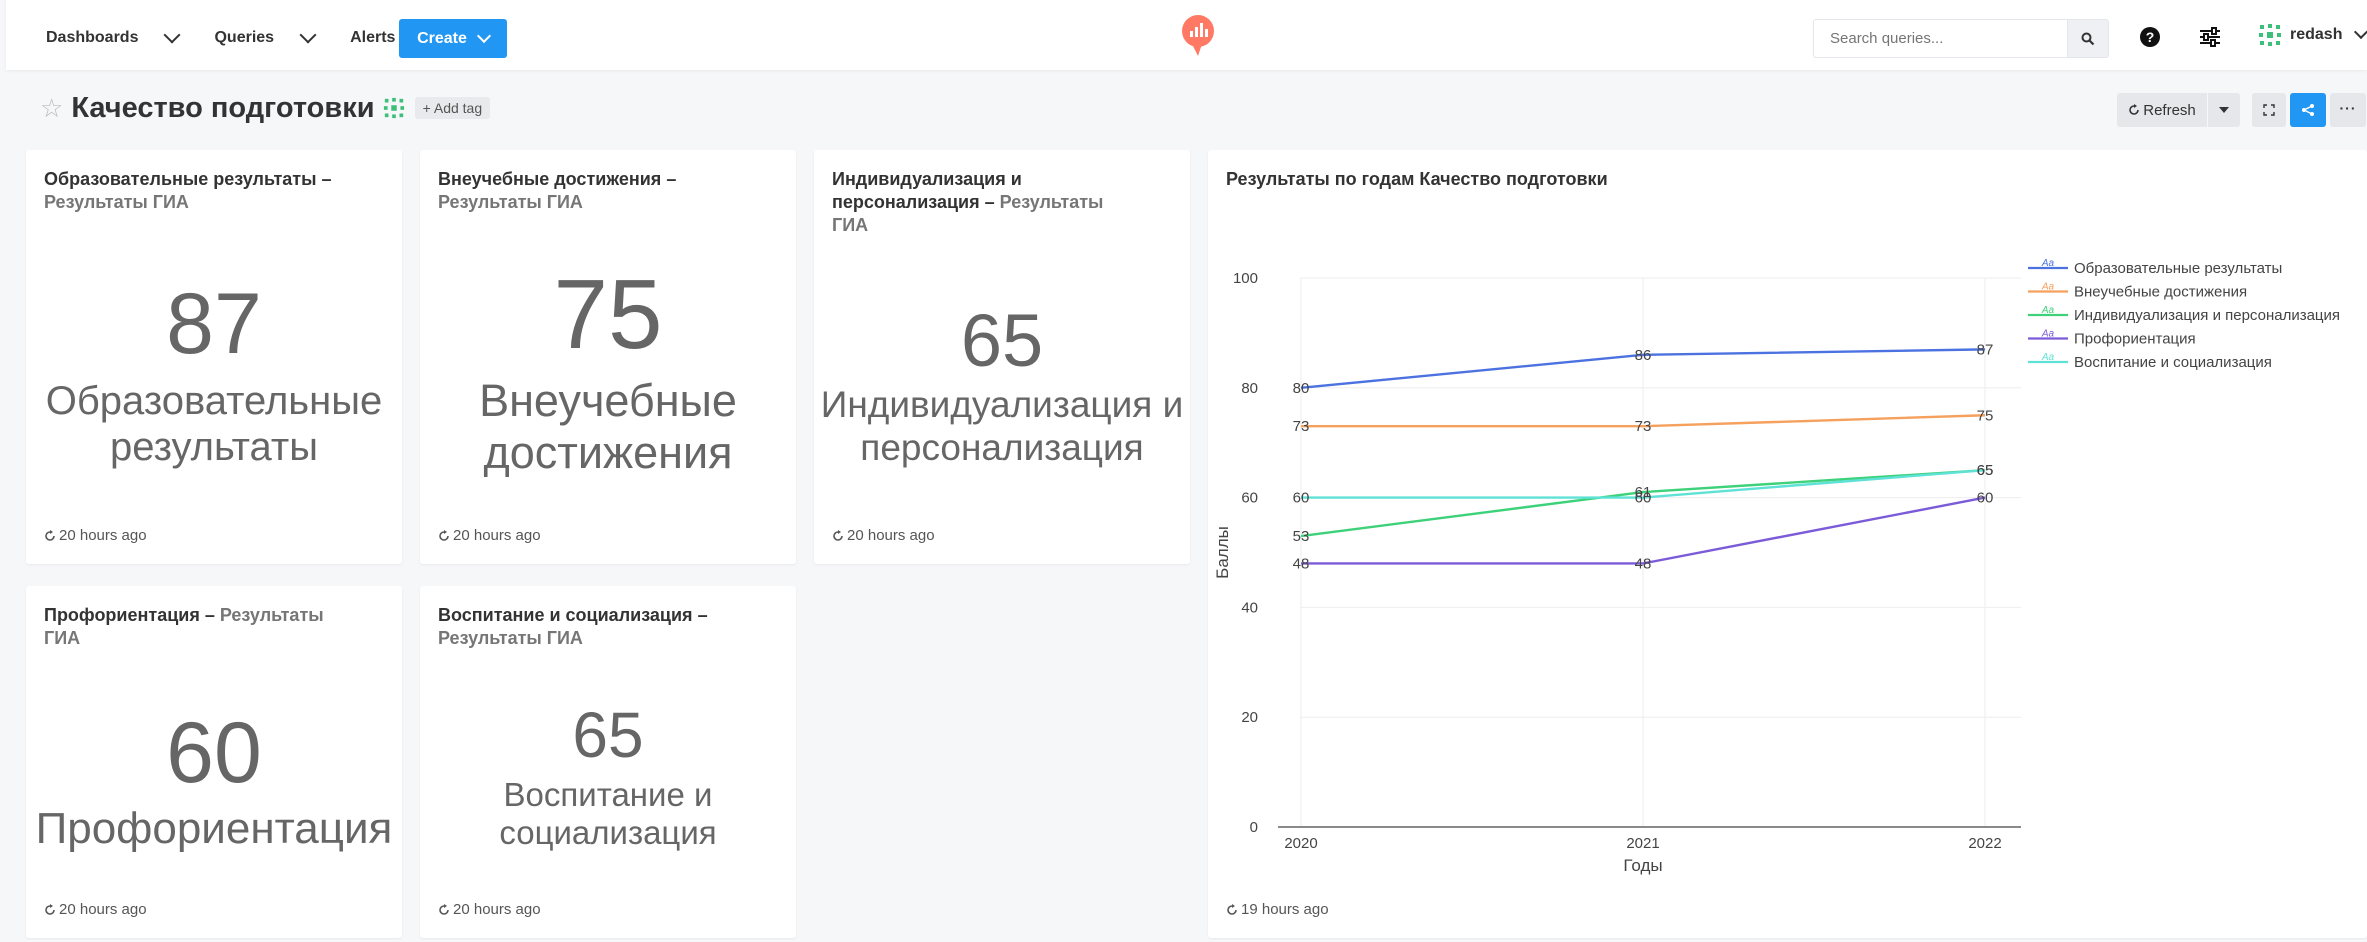 The width and height of the screenshot is (2367, 942). Describe the element at coordinates (1254, 827) in the screenshot. I see `y-tick-label: 0` at that location.